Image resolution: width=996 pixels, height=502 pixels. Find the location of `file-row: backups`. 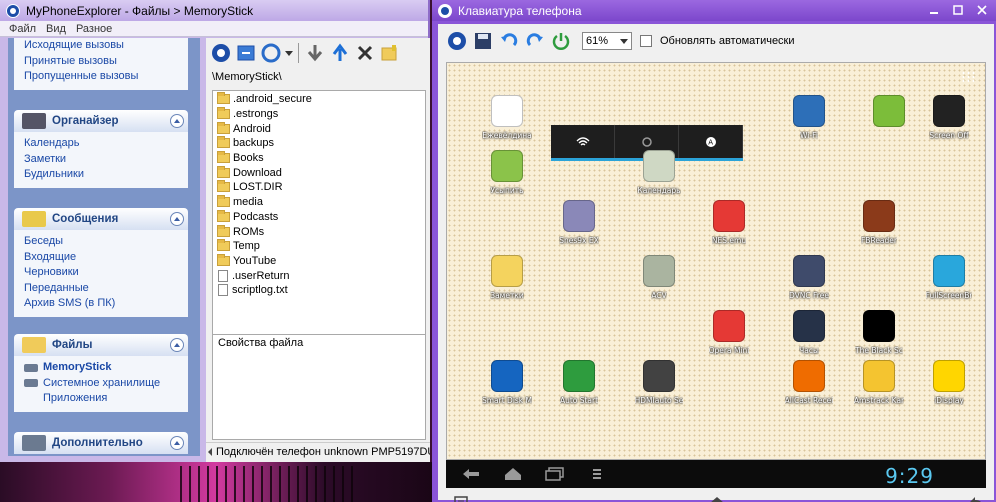

file-row: backups is located at coordinates (319, 143).